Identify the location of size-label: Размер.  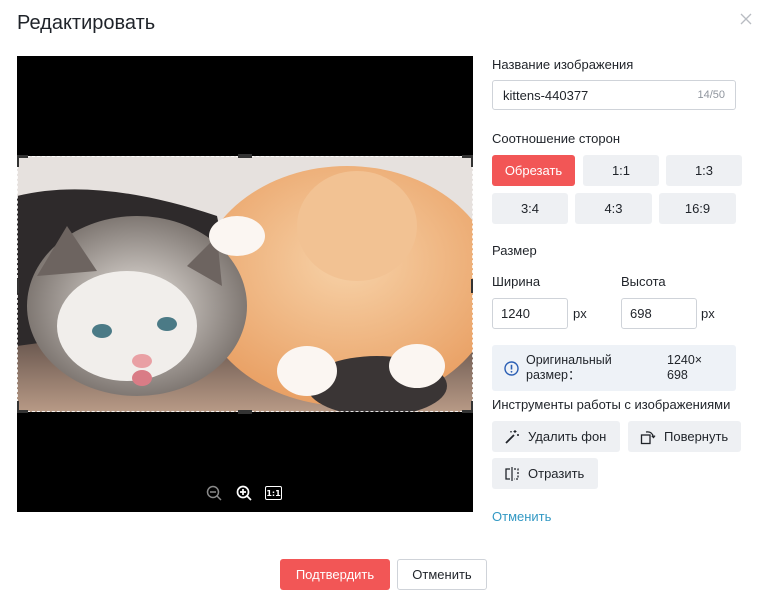
(514, 250).